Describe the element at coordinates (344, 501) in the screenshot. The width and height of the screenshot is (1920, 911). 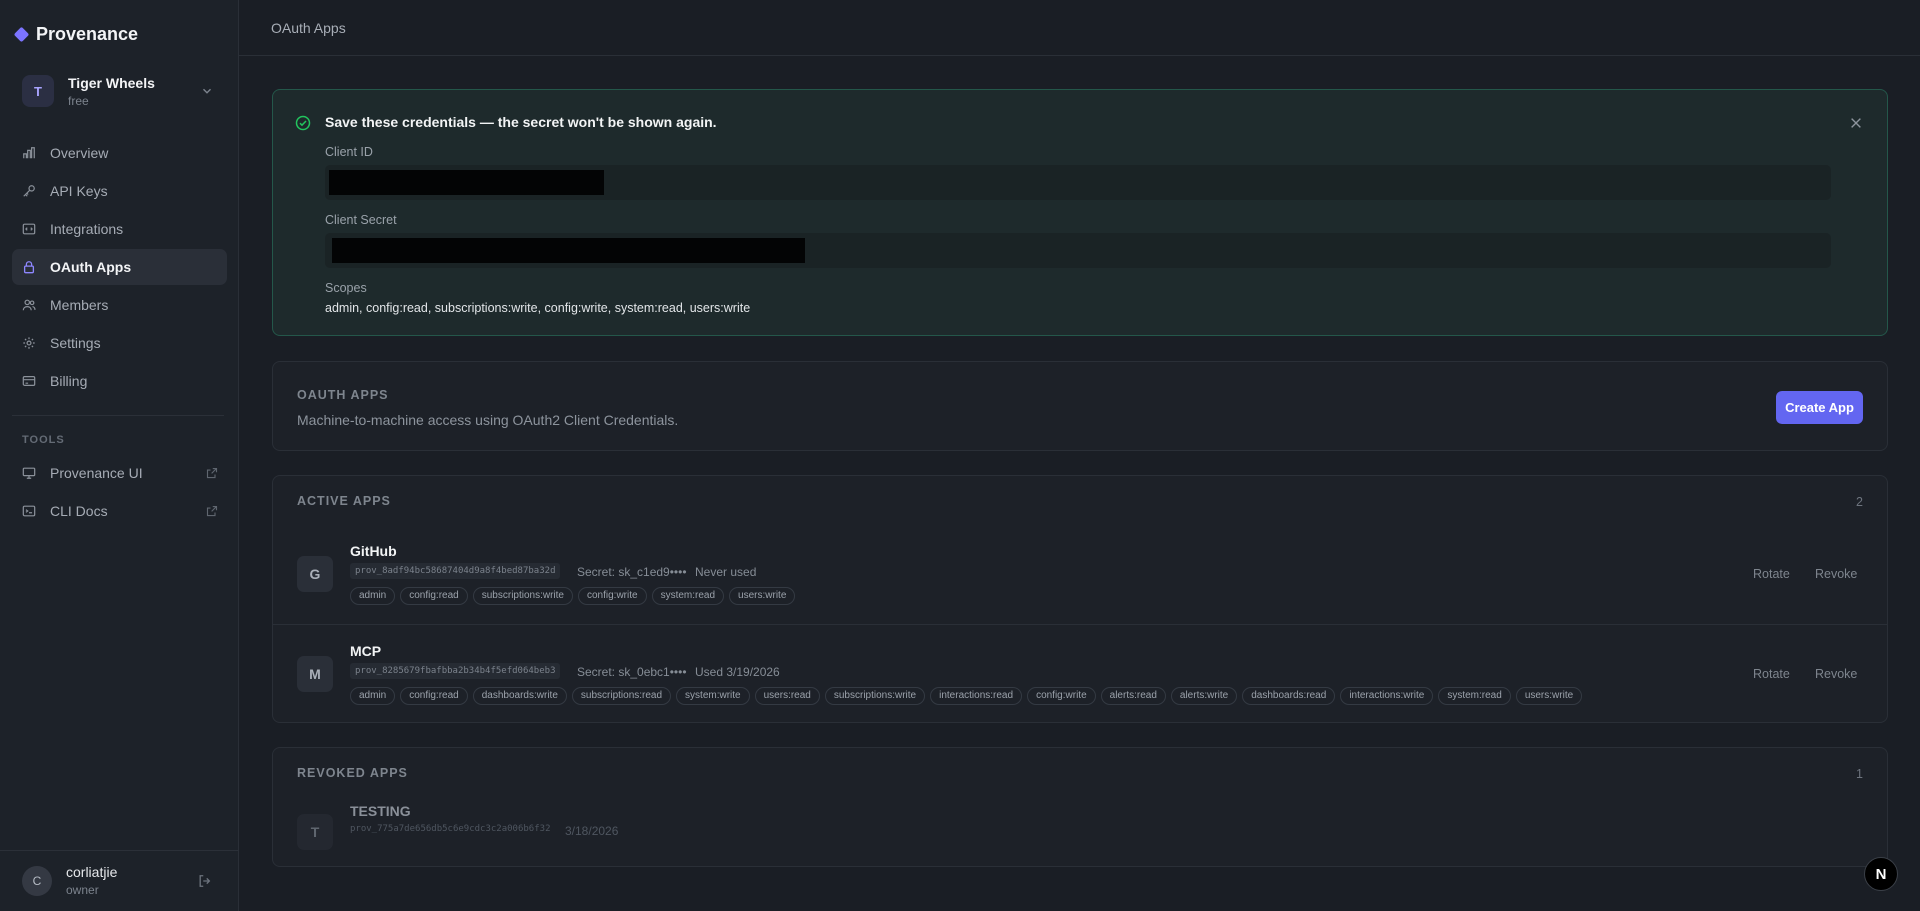
I see `section-heading: ACTIVE APPS` at that location.